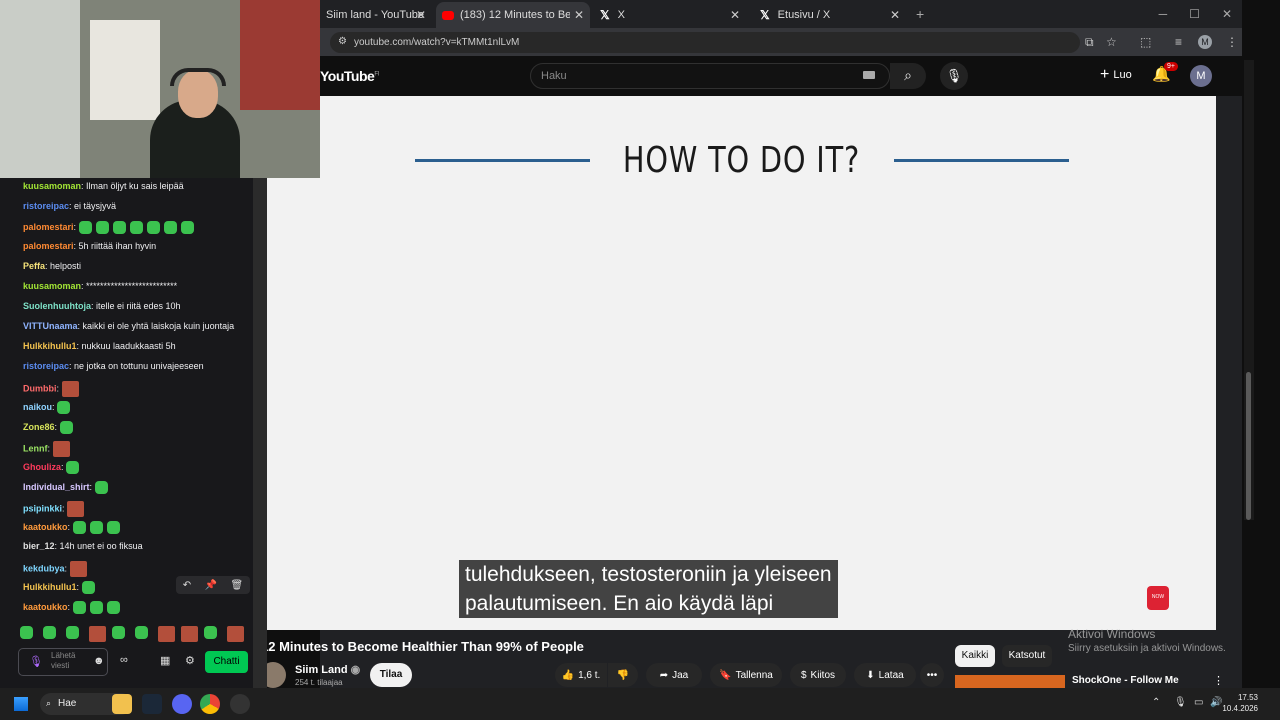 This screenshot has height=720, width=1280. Describe the element at coordinates (211, 585) in the screenshot. I see `pin-icon: 📌` at that location.